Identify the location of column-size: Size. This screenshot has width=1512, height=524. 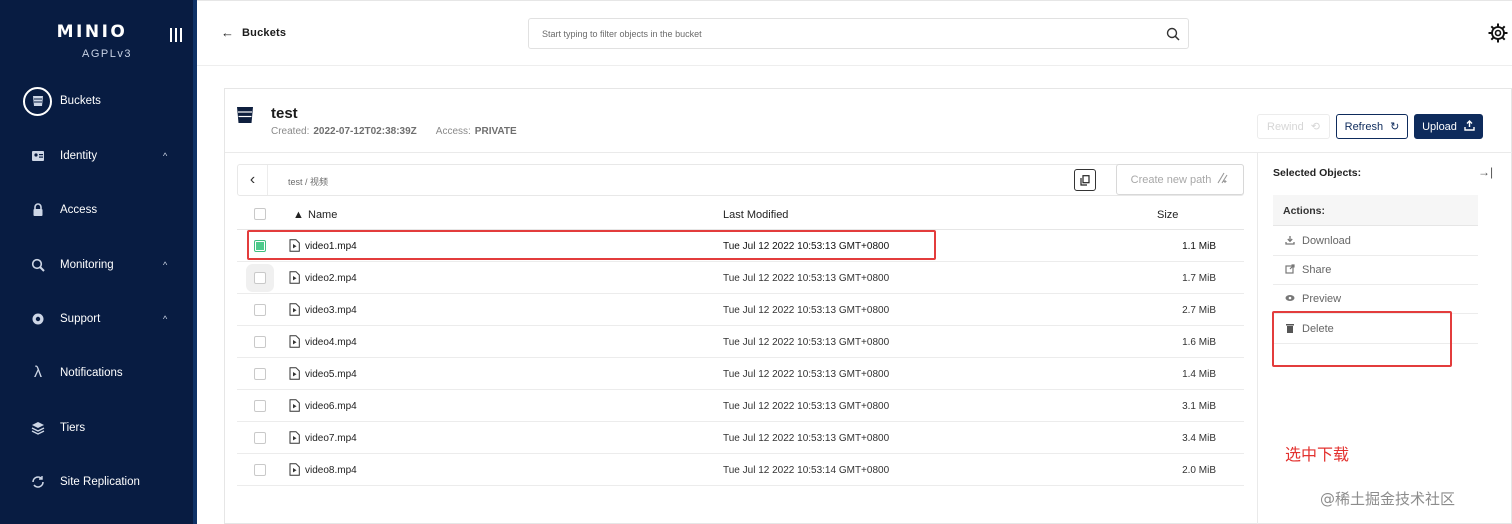
(1167, 215).